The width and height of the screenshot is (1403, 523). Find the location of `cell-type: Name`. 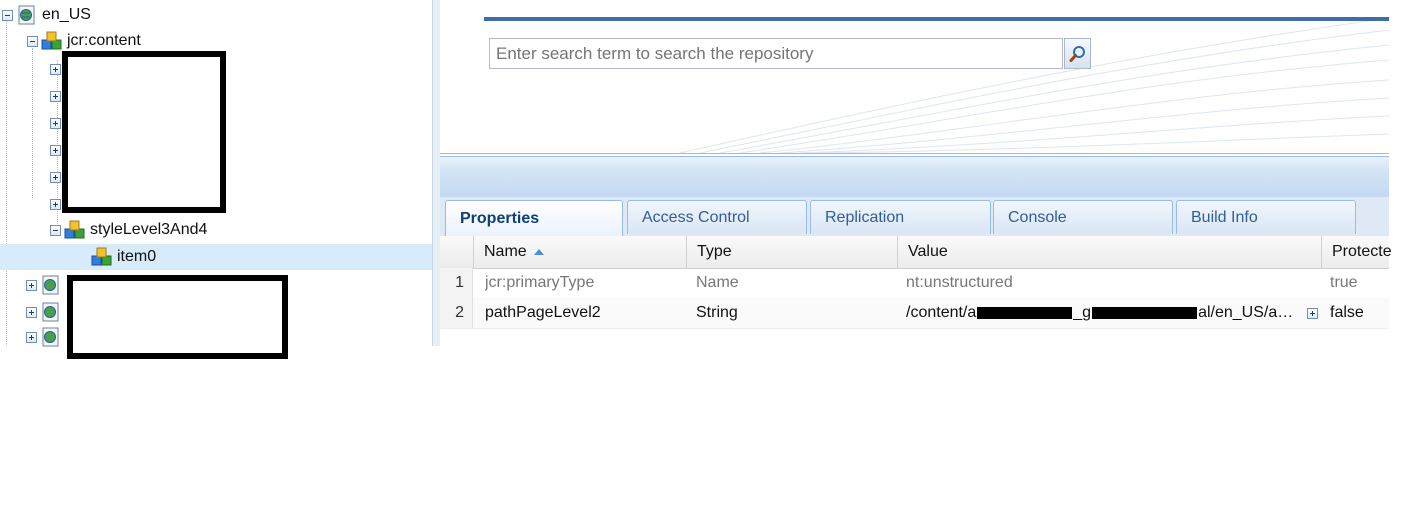

cell-type: Name is located at coordinates (717, 282).